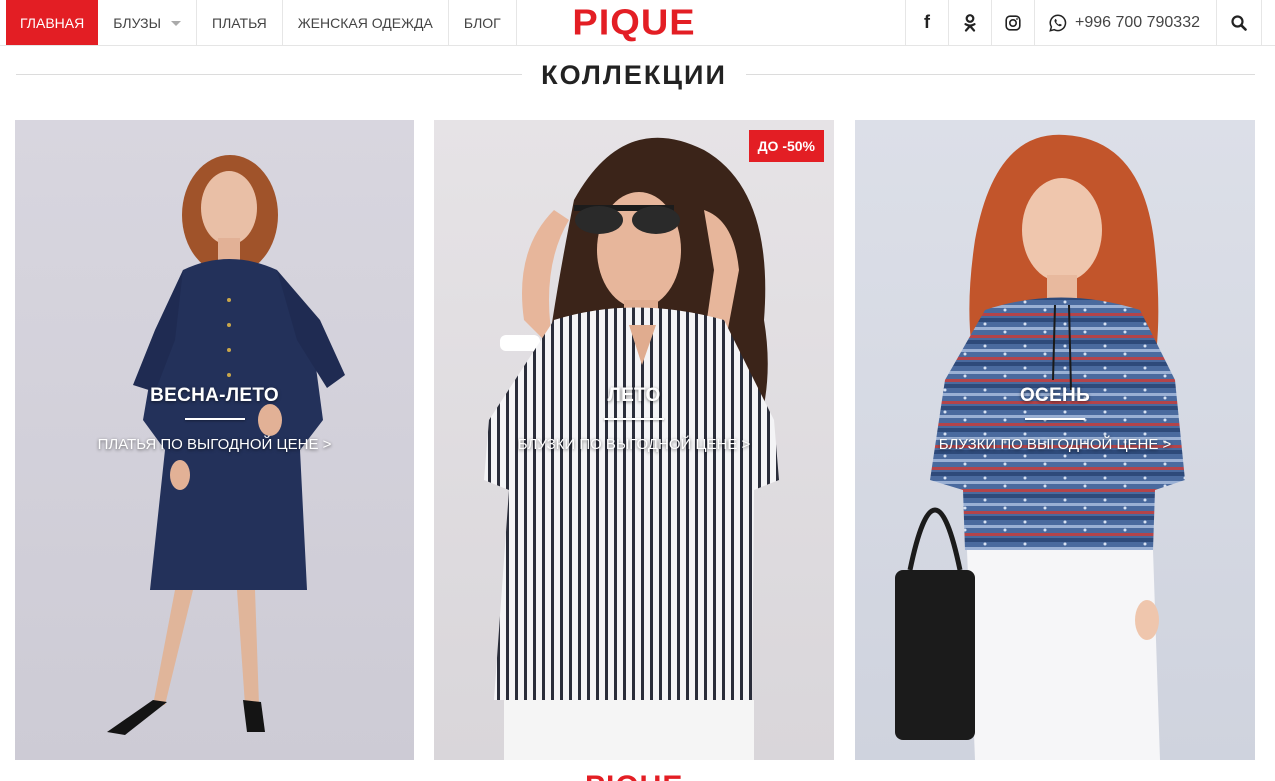  I want to click on heading-divider-left, so click(269, 74).